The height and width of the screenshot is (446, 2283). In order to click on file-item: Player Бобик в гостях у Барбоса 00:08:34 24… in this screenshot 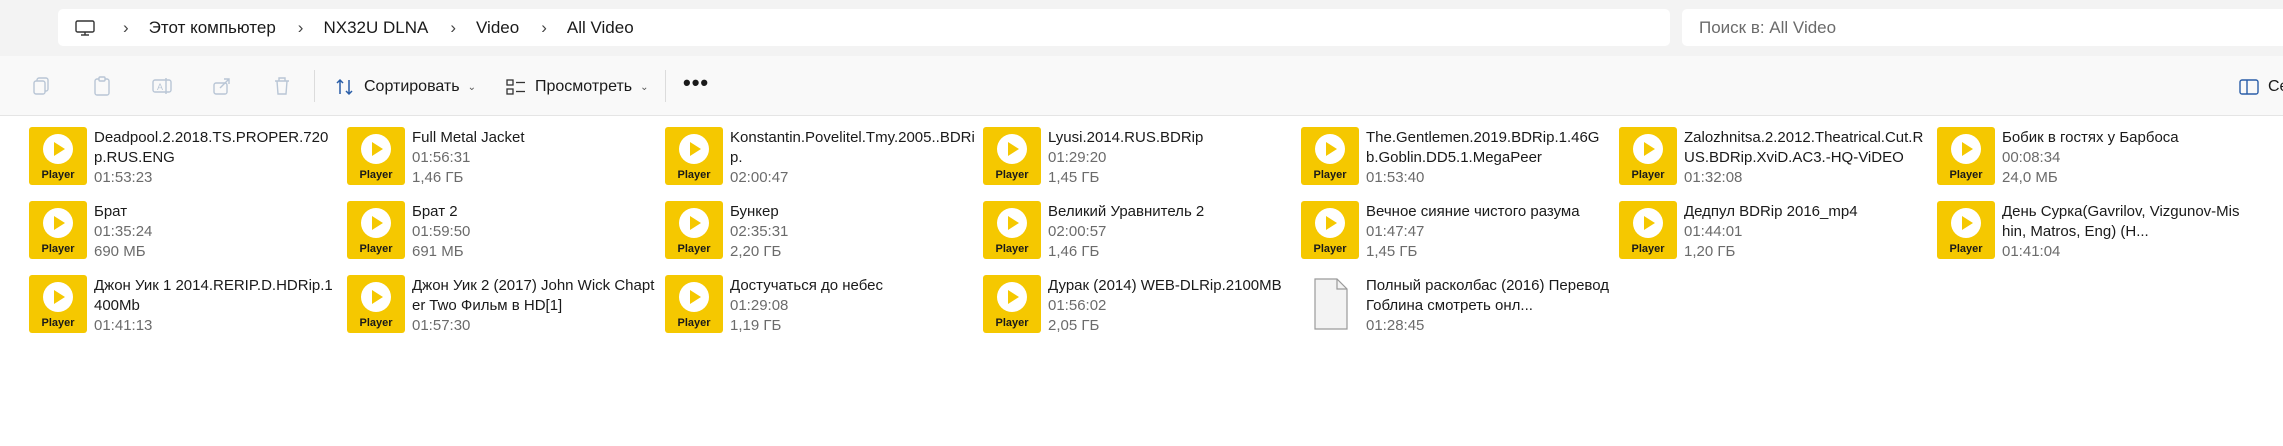, I will do `click(2092, 160)`.